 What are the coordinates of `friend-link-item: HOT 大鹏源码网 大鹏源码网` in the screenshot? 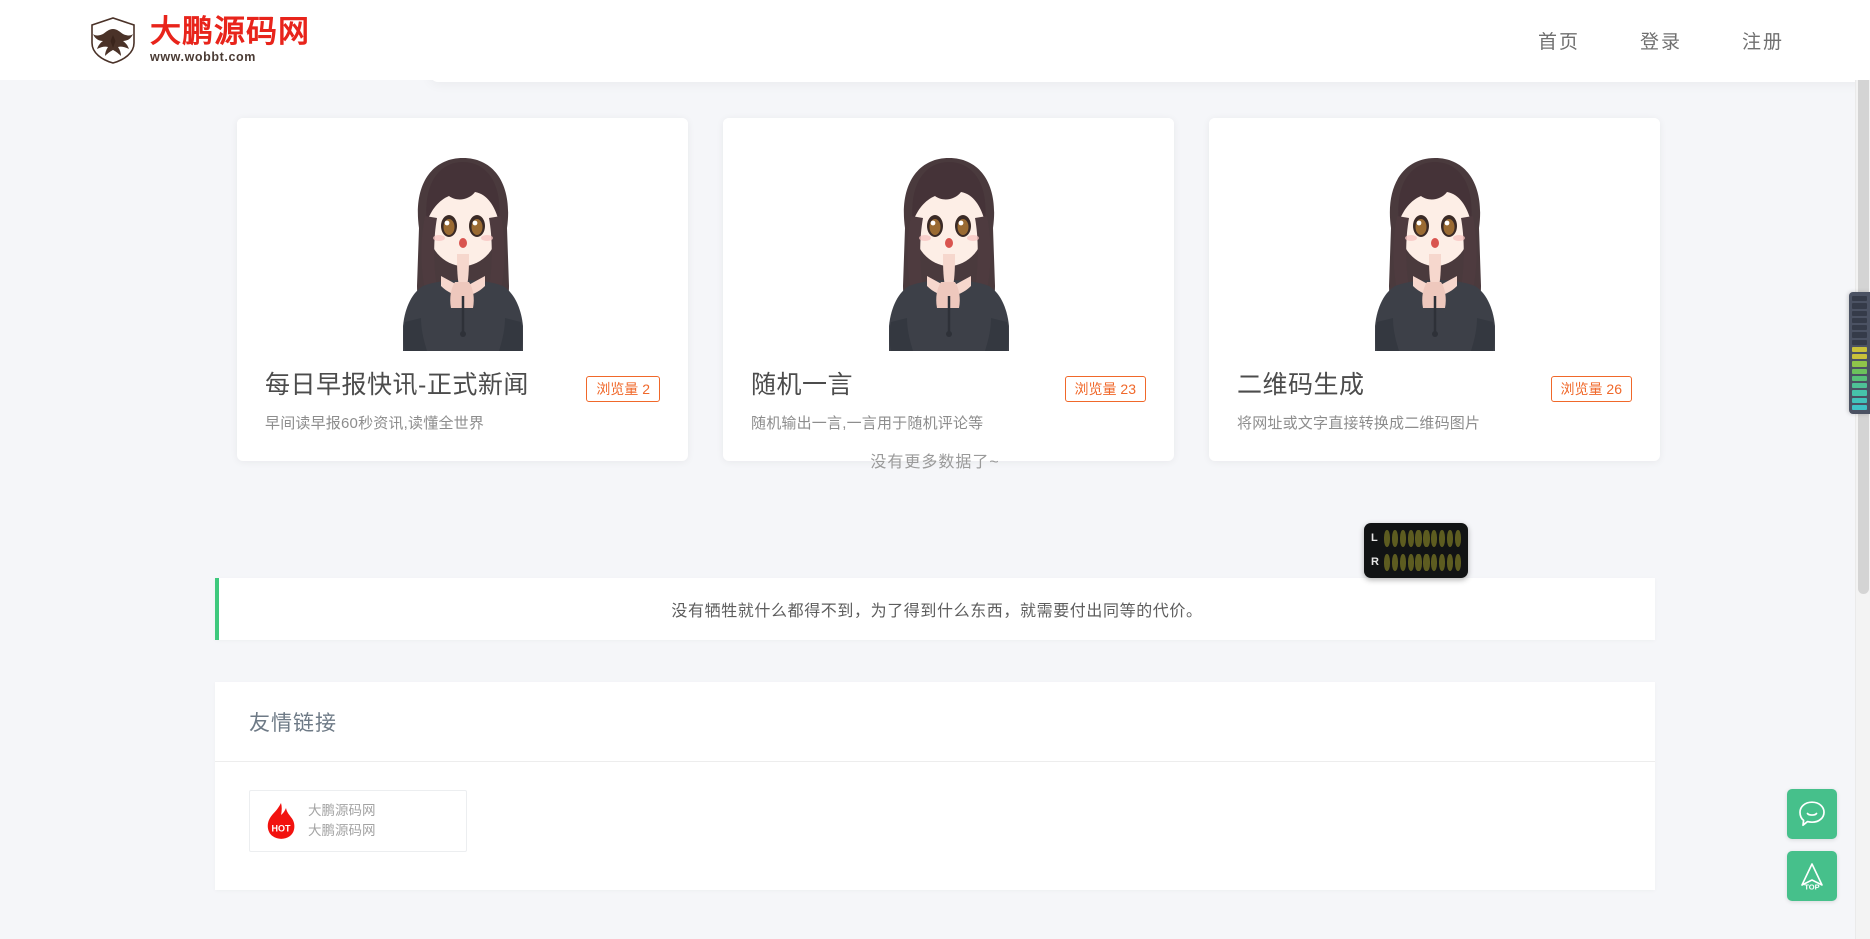 It's located at (358, 821).